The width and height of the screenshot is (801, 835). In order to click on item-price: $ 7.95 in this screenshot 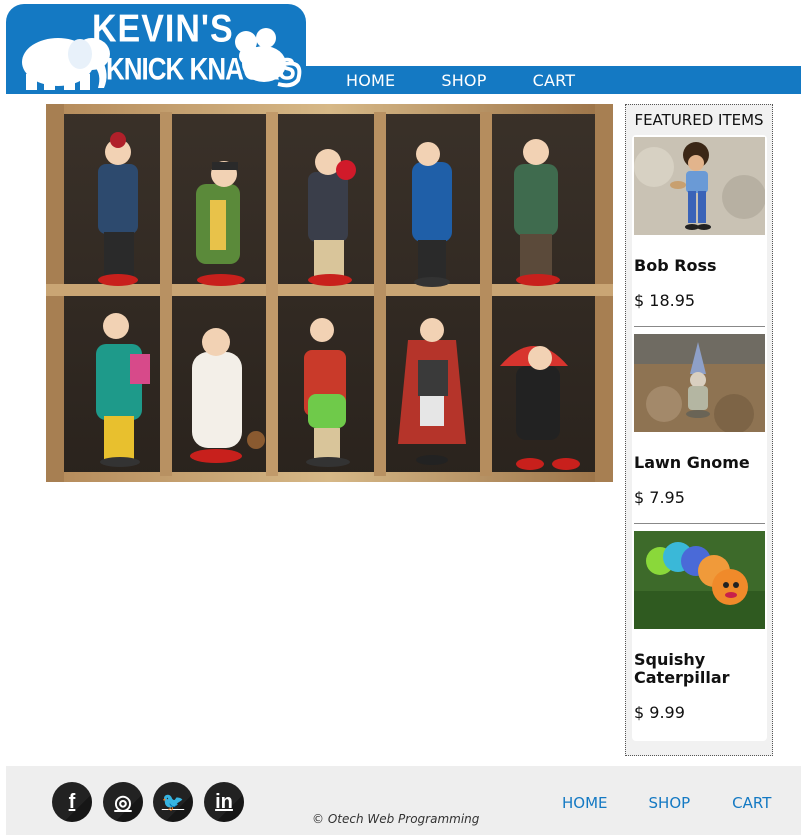, I will do `click(659, 497)`.